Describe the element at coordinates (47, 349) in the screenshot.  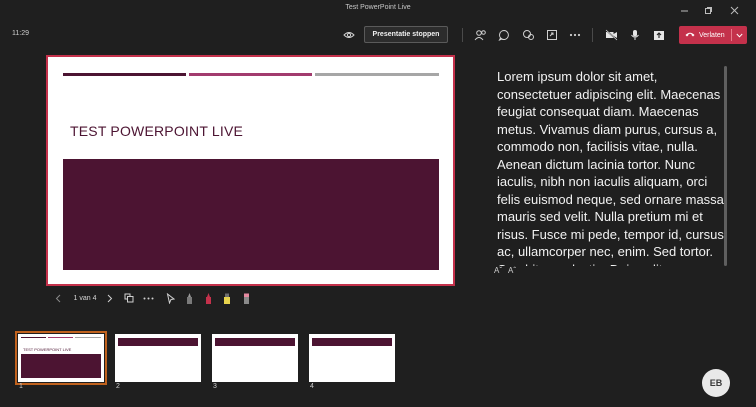
I see `thumb-title: TEST POWERPOINT LIVE` at that location.